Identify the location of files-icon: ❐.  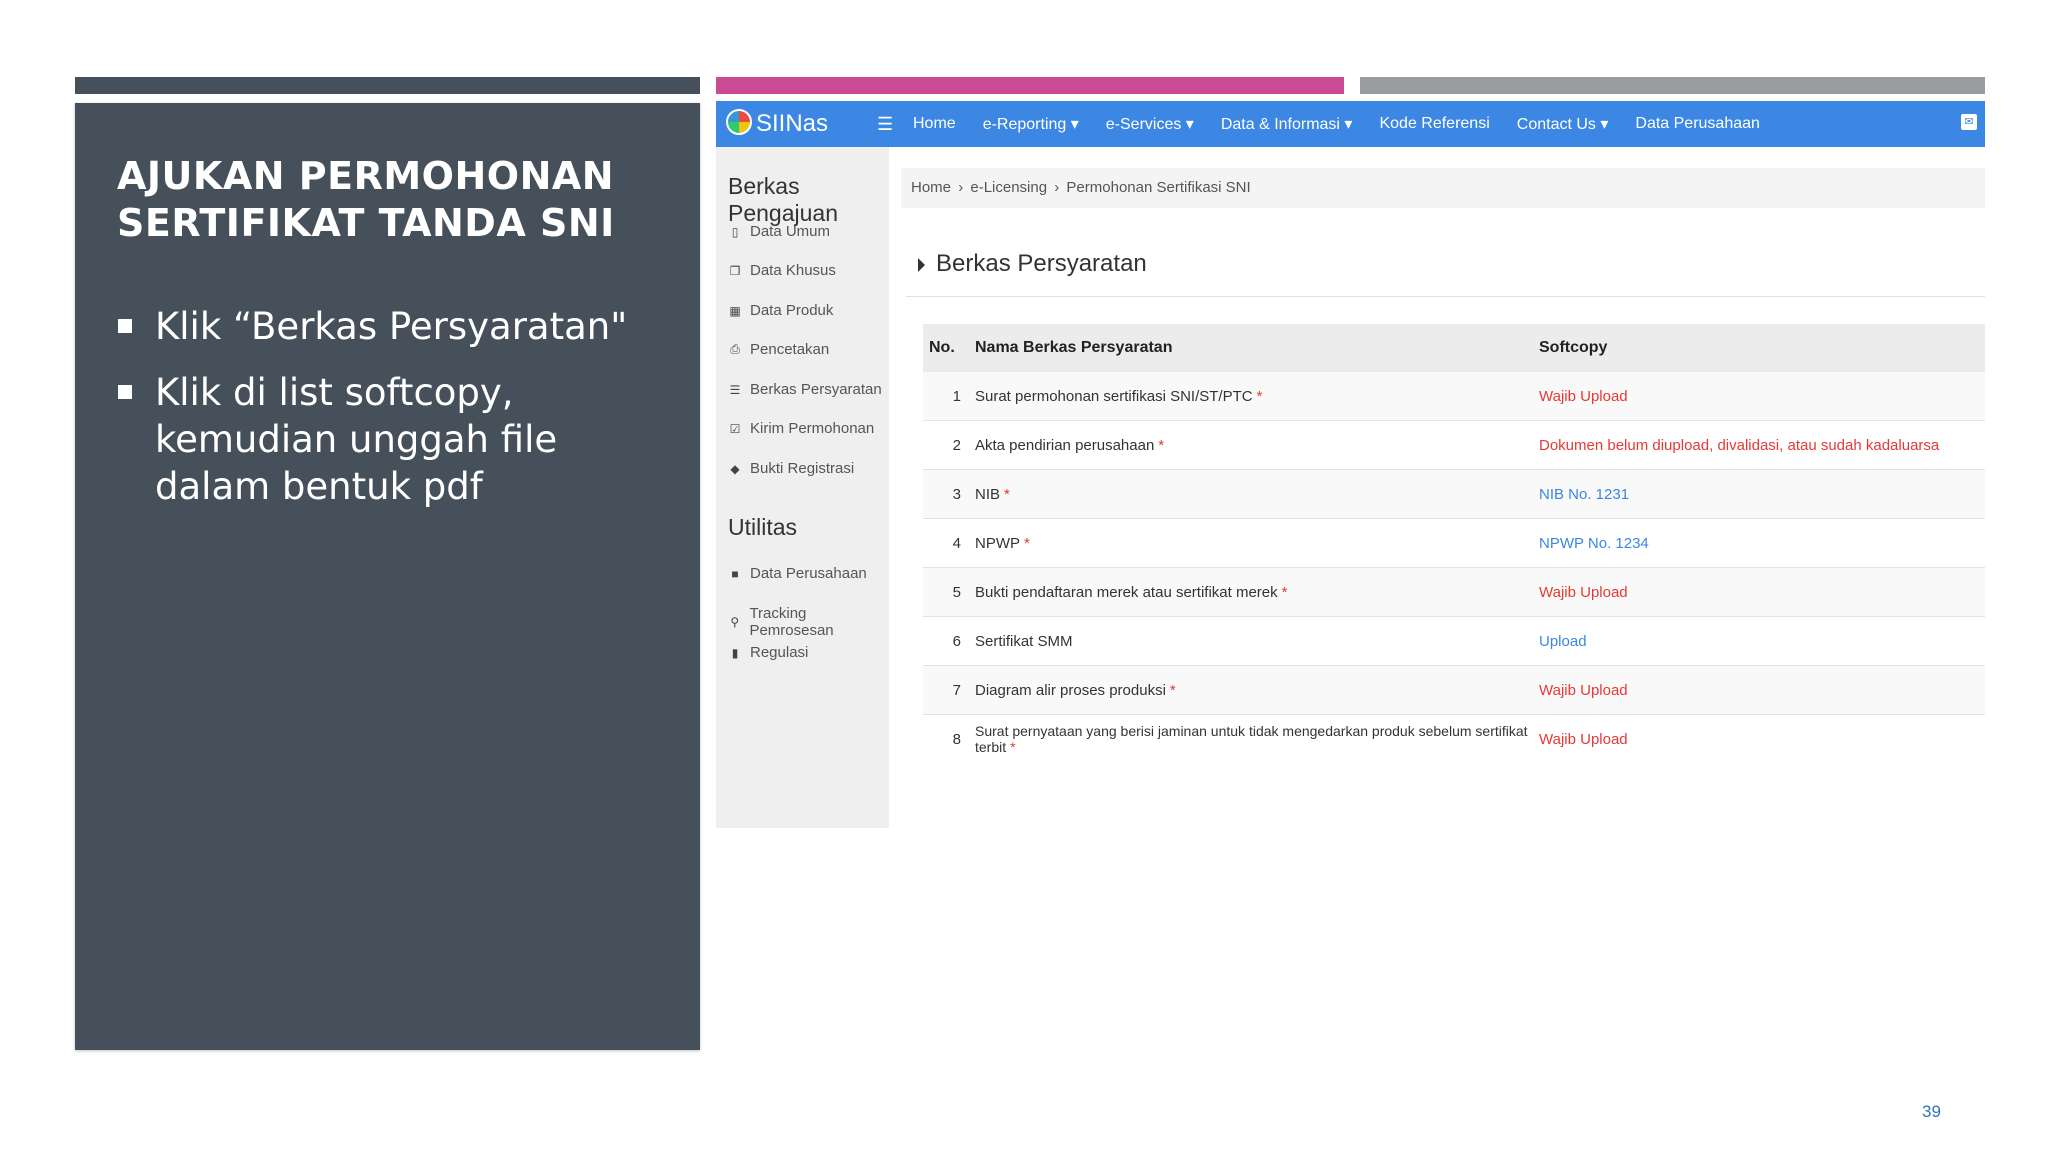
(735, 270).